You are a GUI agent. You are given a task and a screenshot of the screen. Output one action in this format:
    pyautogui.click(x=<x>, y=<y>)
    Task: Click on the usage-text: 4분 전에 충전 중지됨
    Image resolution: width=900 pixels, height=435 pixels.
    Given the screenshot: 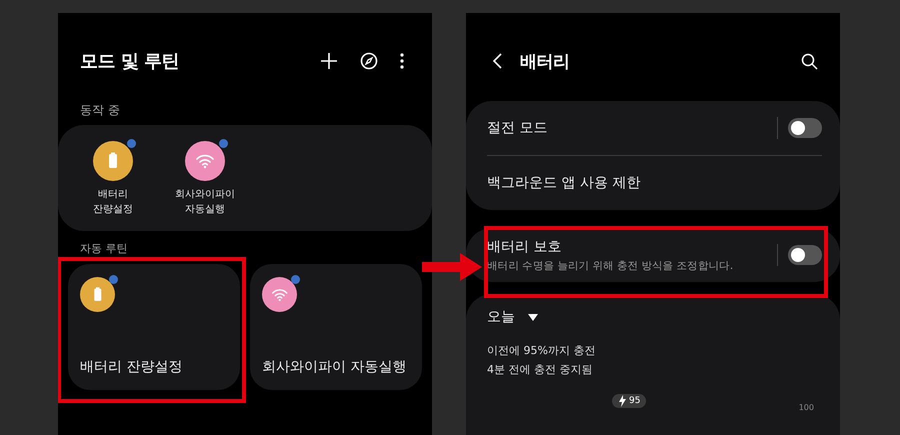 What is the action you would take?
    pyautogui.click(x=539, y=369)
    